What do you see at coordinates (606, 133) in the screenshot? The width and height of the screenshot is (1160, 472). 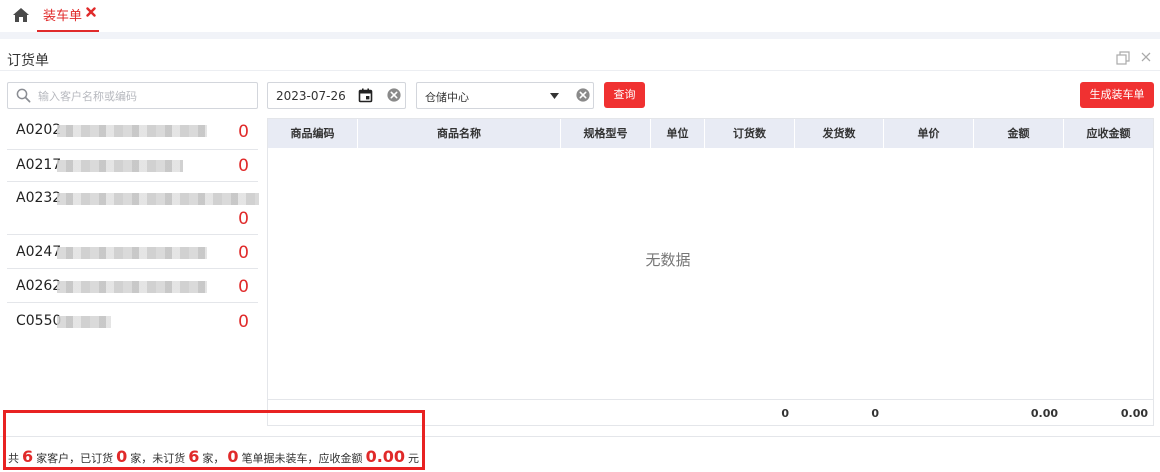 I see `column-header: 规格型号` at bounding box center [606, 133].